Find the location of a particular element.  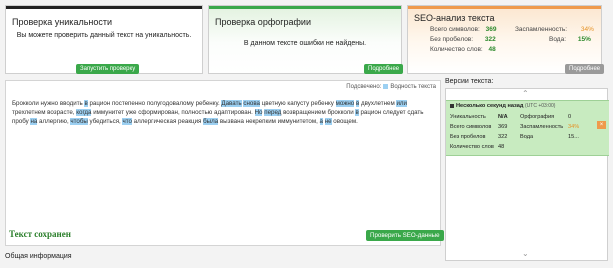

versions-title: Версии текста: is located at coordinates (469, 81).